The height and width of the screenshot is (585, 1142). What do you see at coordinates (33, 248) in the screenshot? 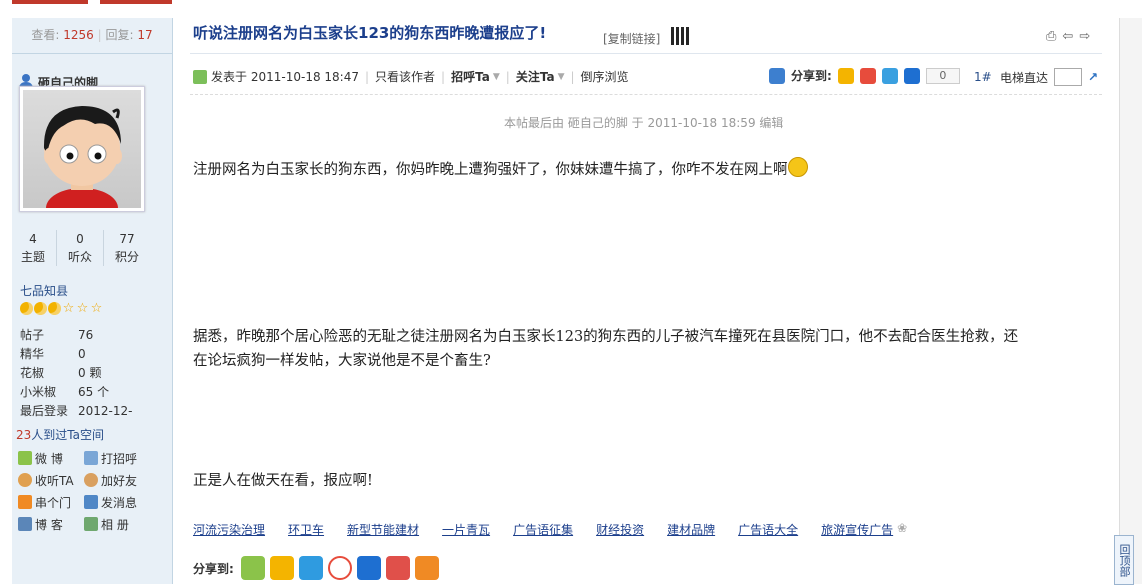
I see `count-topics: 4 主题` at bounding box center [33, 248].